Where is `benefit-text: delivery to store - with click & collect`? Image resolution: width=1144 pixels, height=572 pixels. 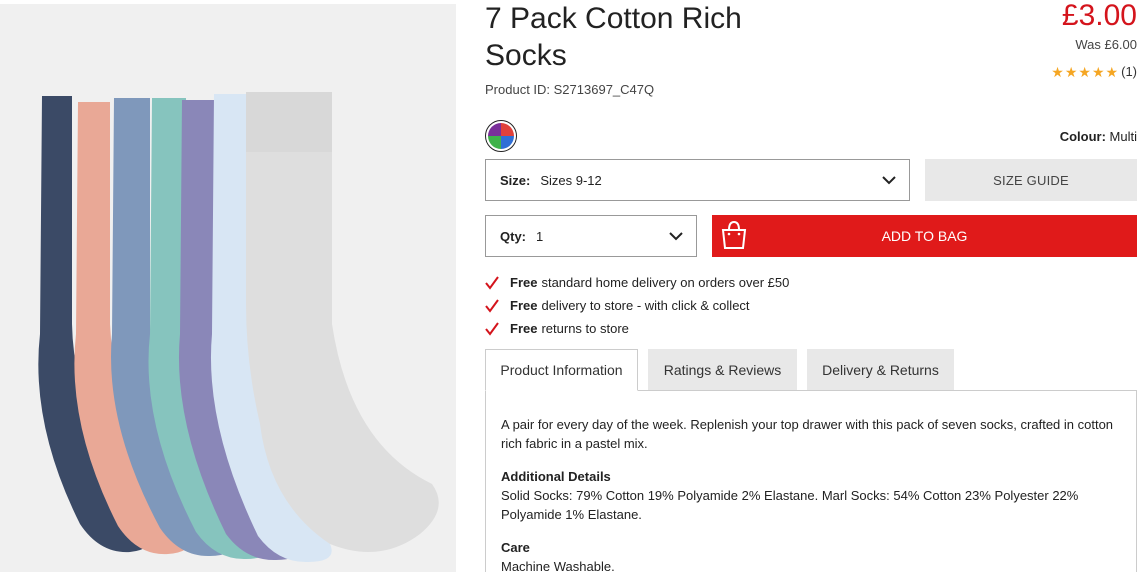
benefit-text: delivery to store - with click & collect is located at coordinates (645, 305).